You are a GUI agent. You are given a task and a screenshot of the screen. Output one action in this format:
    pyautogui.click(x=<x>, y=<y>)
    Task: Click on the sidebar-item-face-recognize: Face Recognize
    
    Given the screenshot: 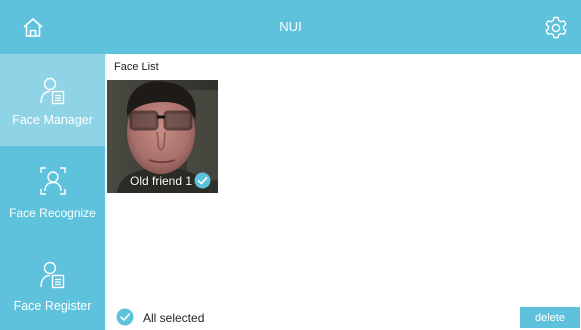 What is the action you would take?
    pyautogui.click(x=52, y=192)
    